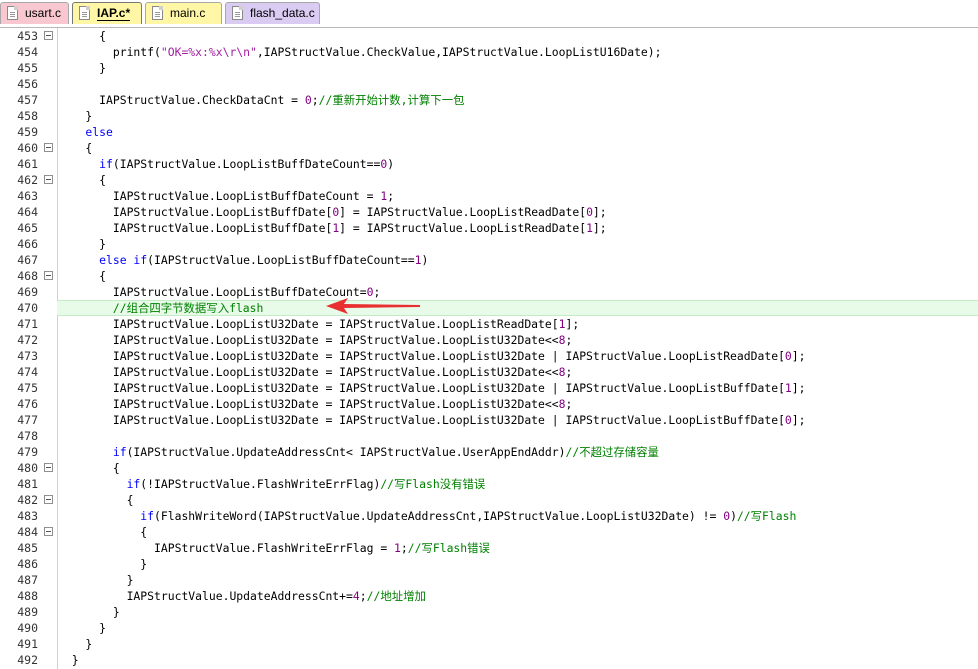  Describe the element at coordinates (489, 644) in the screenshot. I see `code-line: 491 }` at that location.